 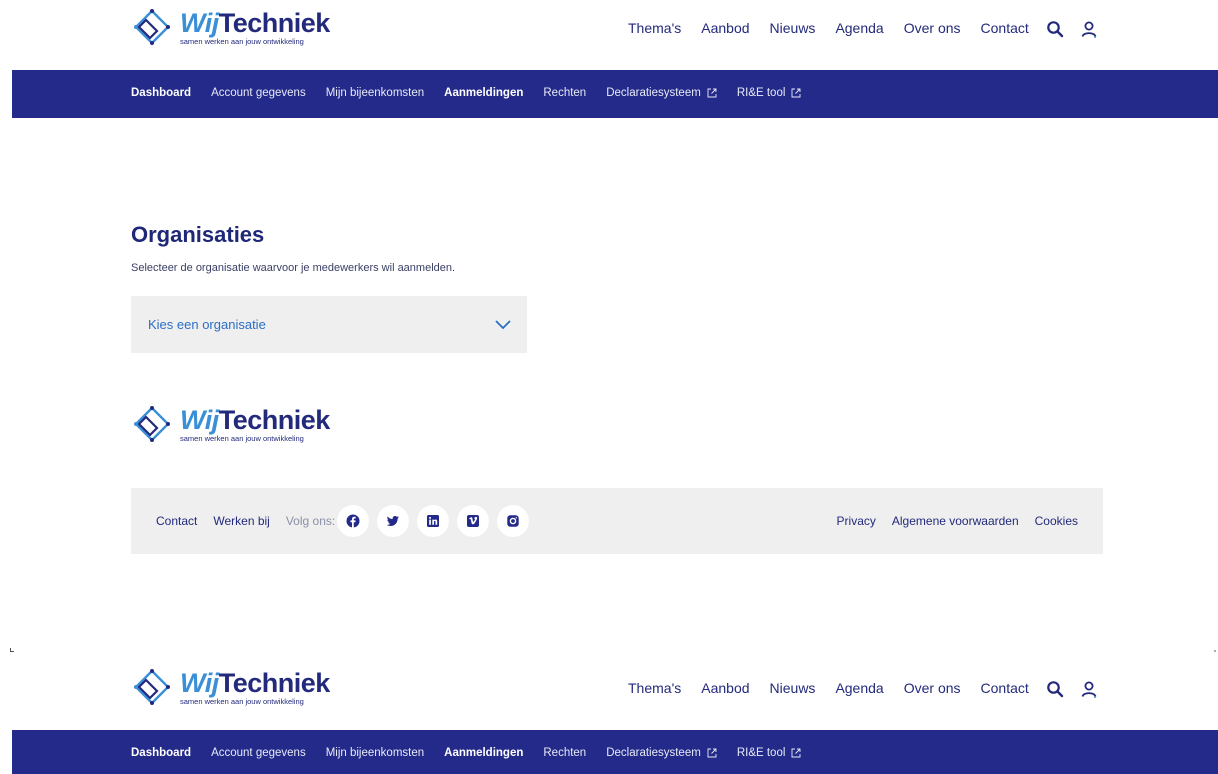 I want to click on vimeo-icon, so click(x=473, y=521).